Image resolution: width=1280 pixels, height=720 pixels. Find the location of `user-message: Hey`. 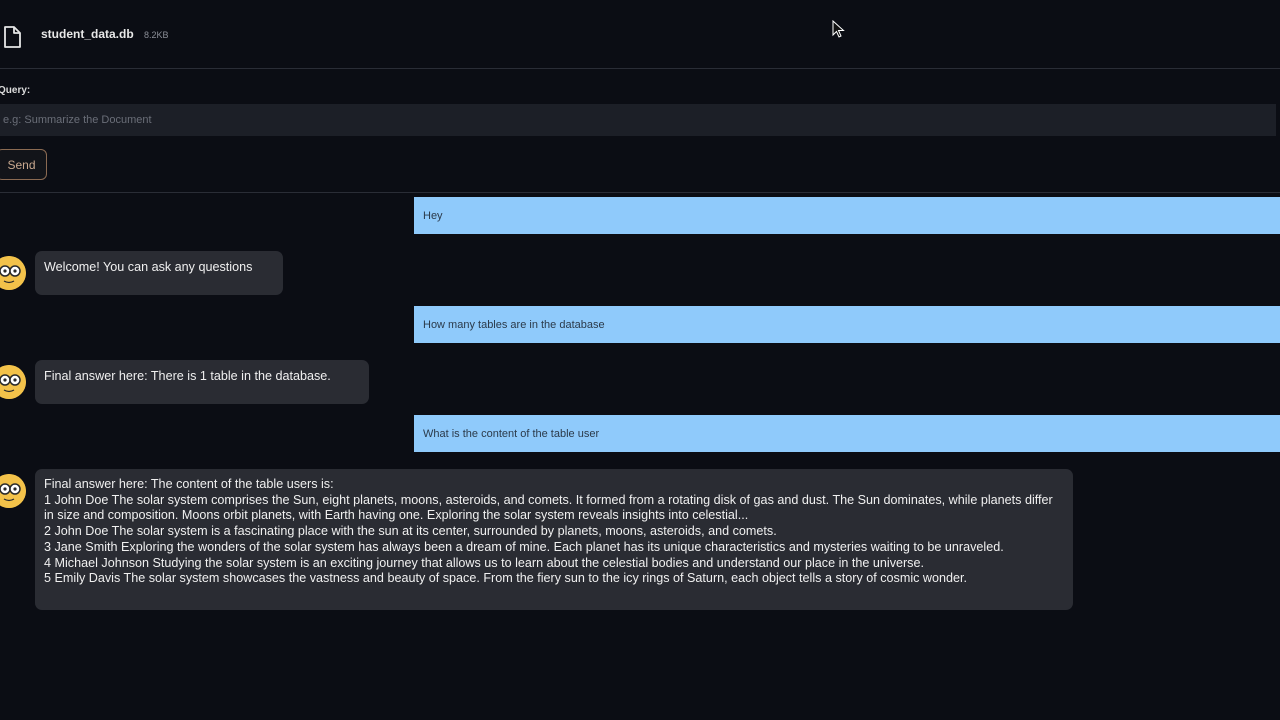

user-message: Hey is located at coordinates (847, 215).